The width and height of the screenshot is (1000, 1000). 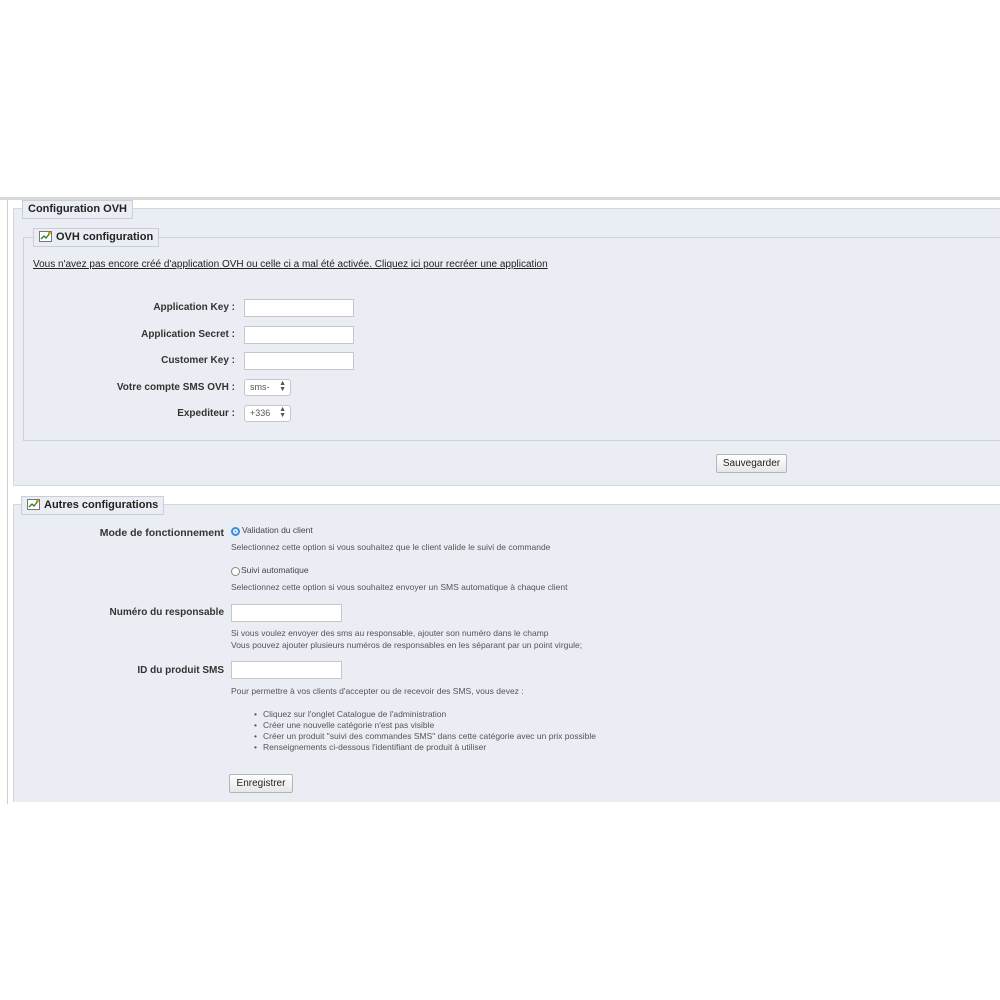 I want to click on ovh-config-title: Configuration OVH, so click(x=77, y=209).